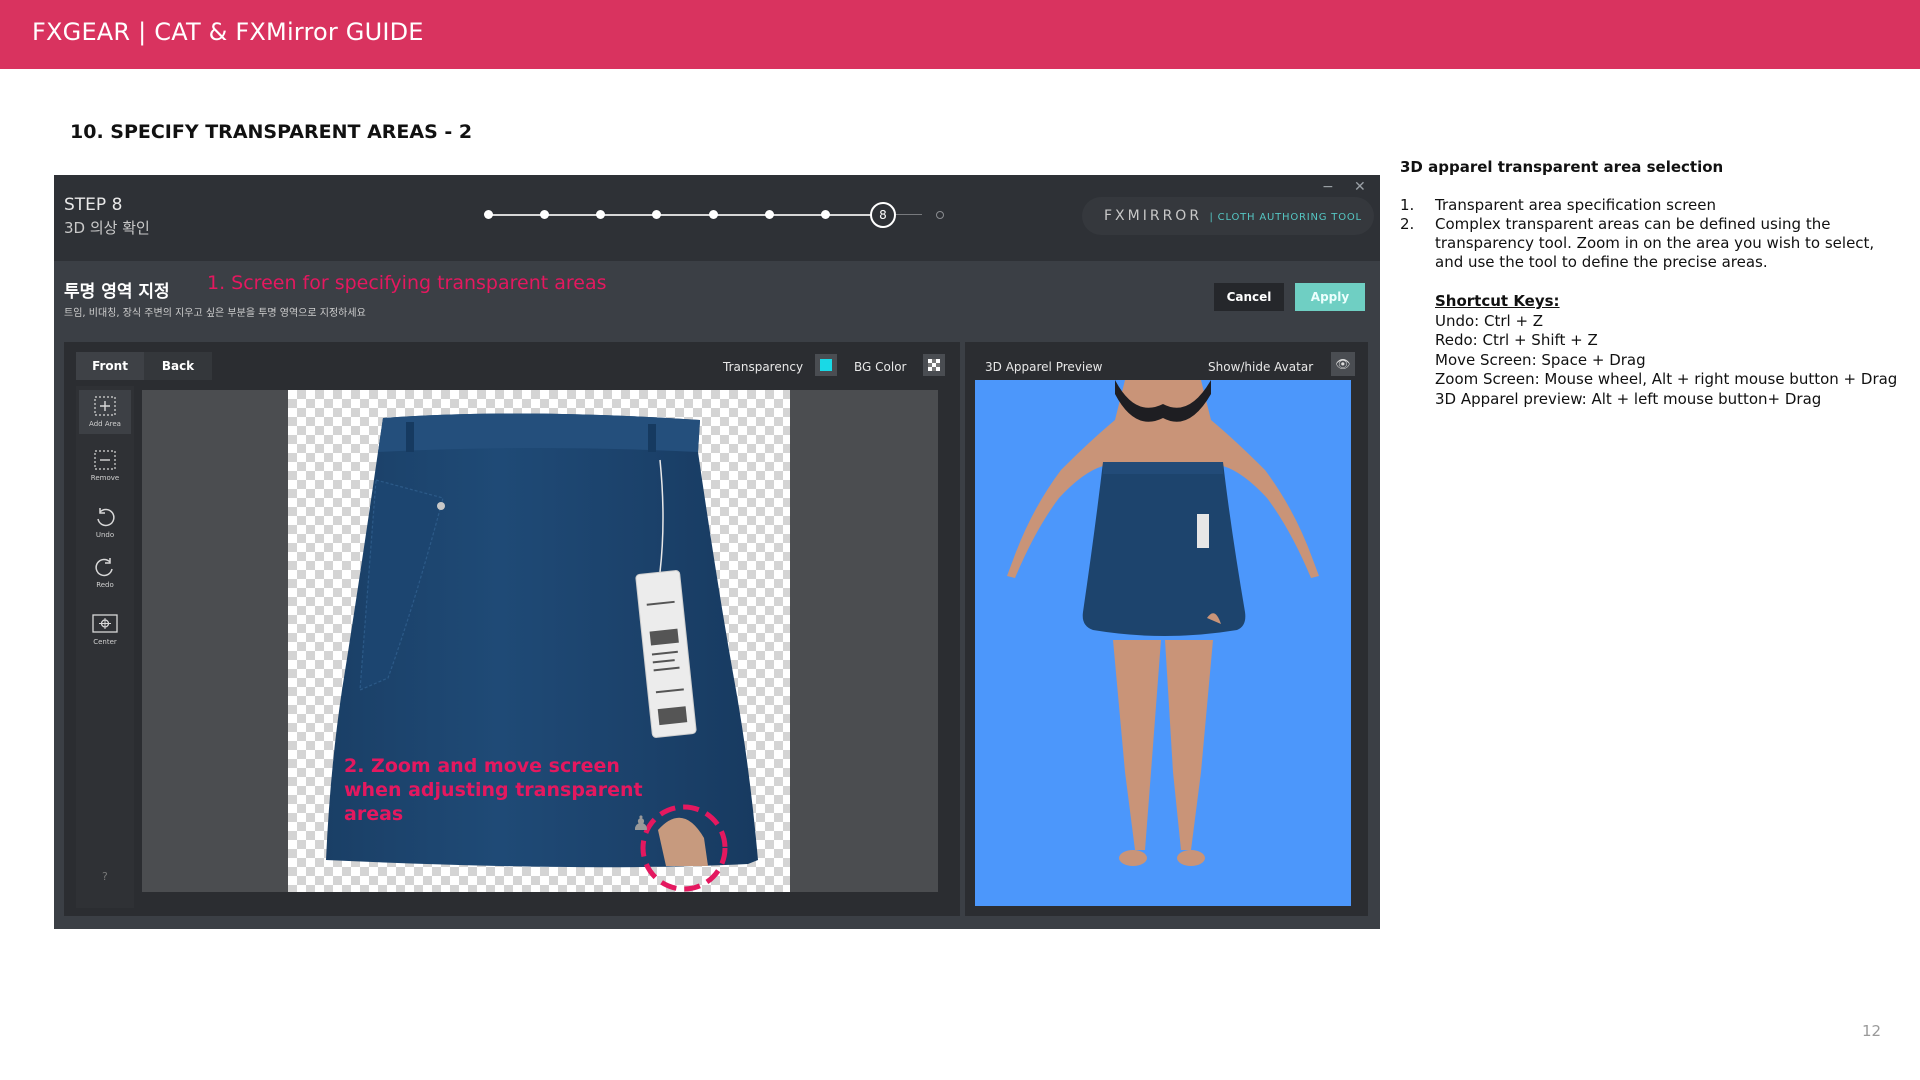 Image resolution: width=1920 pixels, height=1080 pixels. Describe the element at coordinates (105, 460) in the screenshot. I see `remove-area-icon` at that location.